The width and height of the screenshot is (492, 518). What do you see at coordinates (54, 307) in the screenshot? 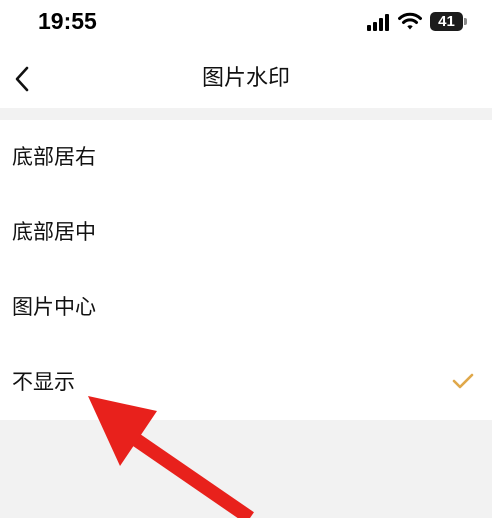
I see `option-label: 图片中心` at bounding box center [54, 307].